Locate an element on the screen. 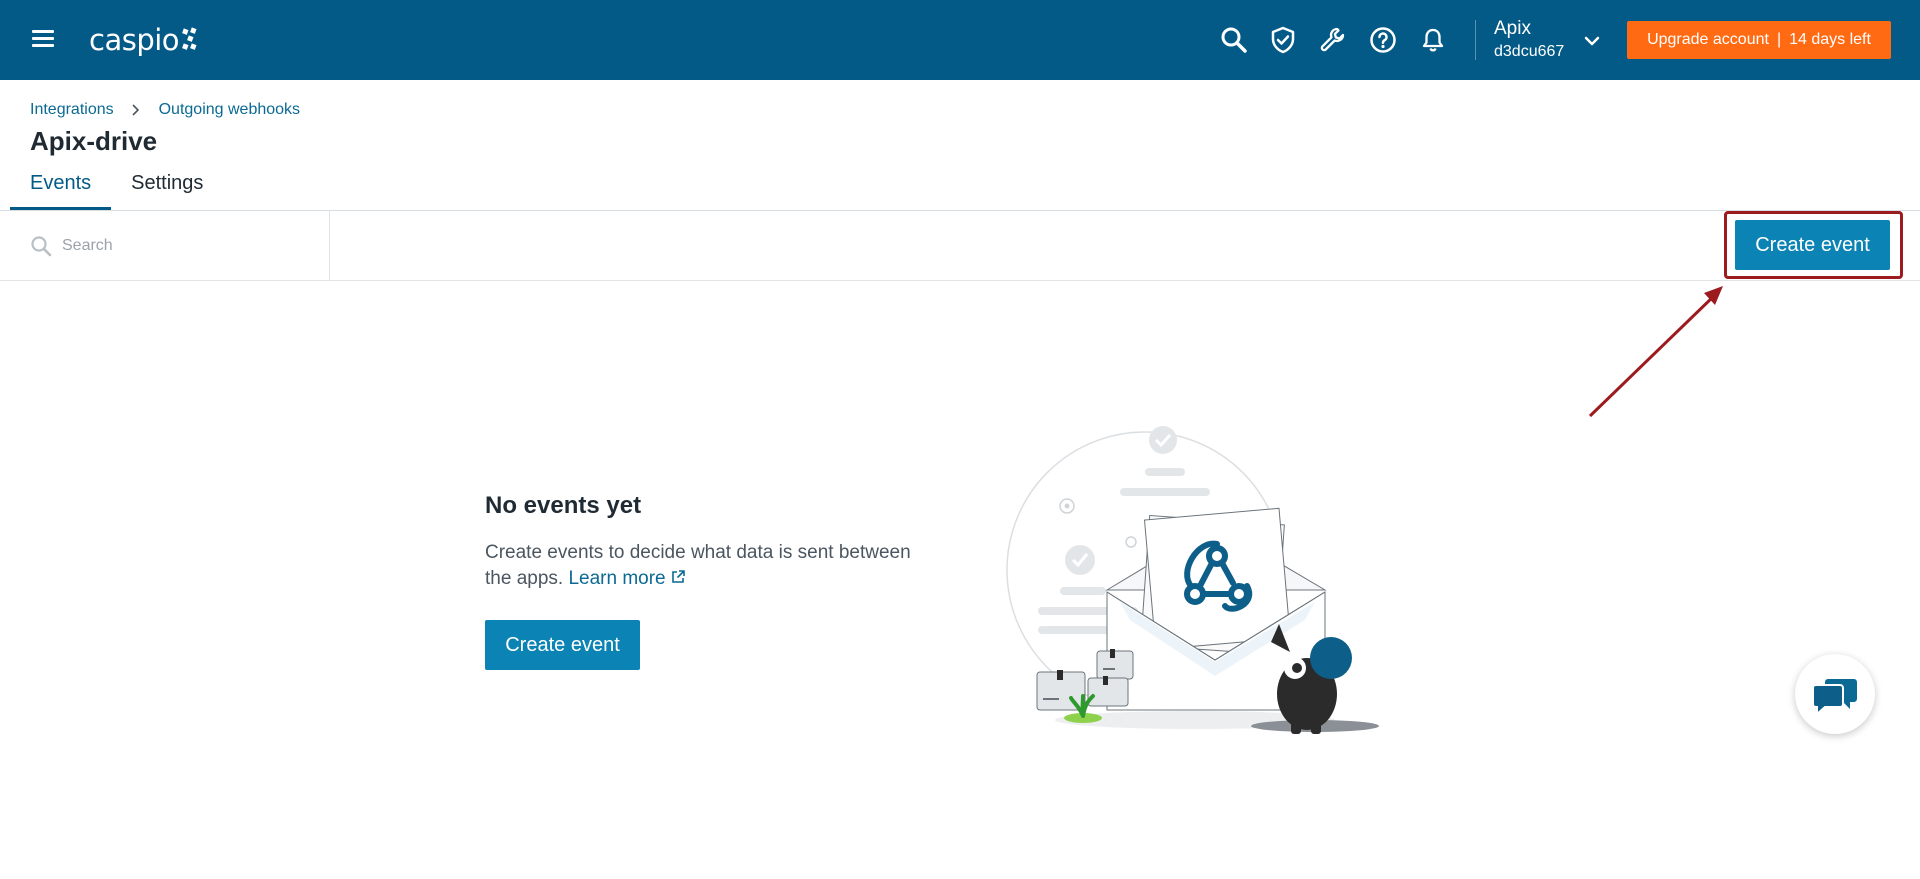 The width and height of the screenshot is (1920, 879). learn-more-link: Learn more is located at coordinates (626, 578).